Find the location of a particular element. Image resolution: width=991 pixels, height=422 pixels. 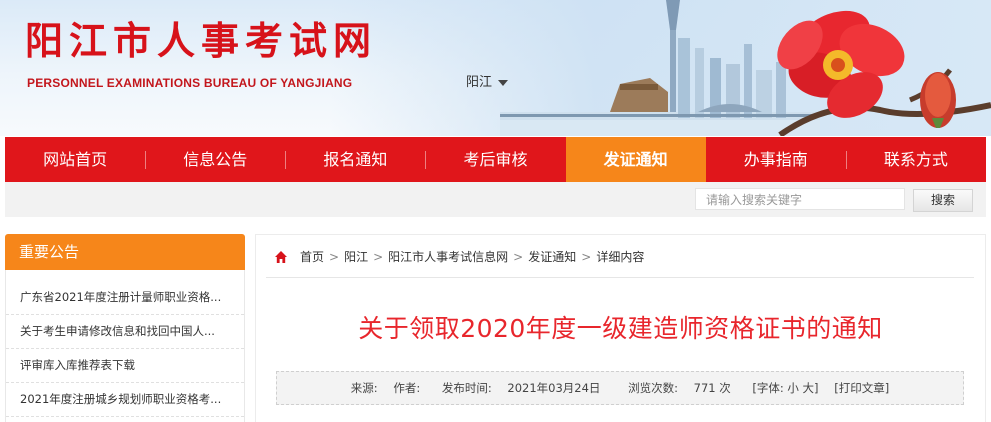

meta-publish: 发布时间: 2021年03月24日 is located at coordinates (521, 388).